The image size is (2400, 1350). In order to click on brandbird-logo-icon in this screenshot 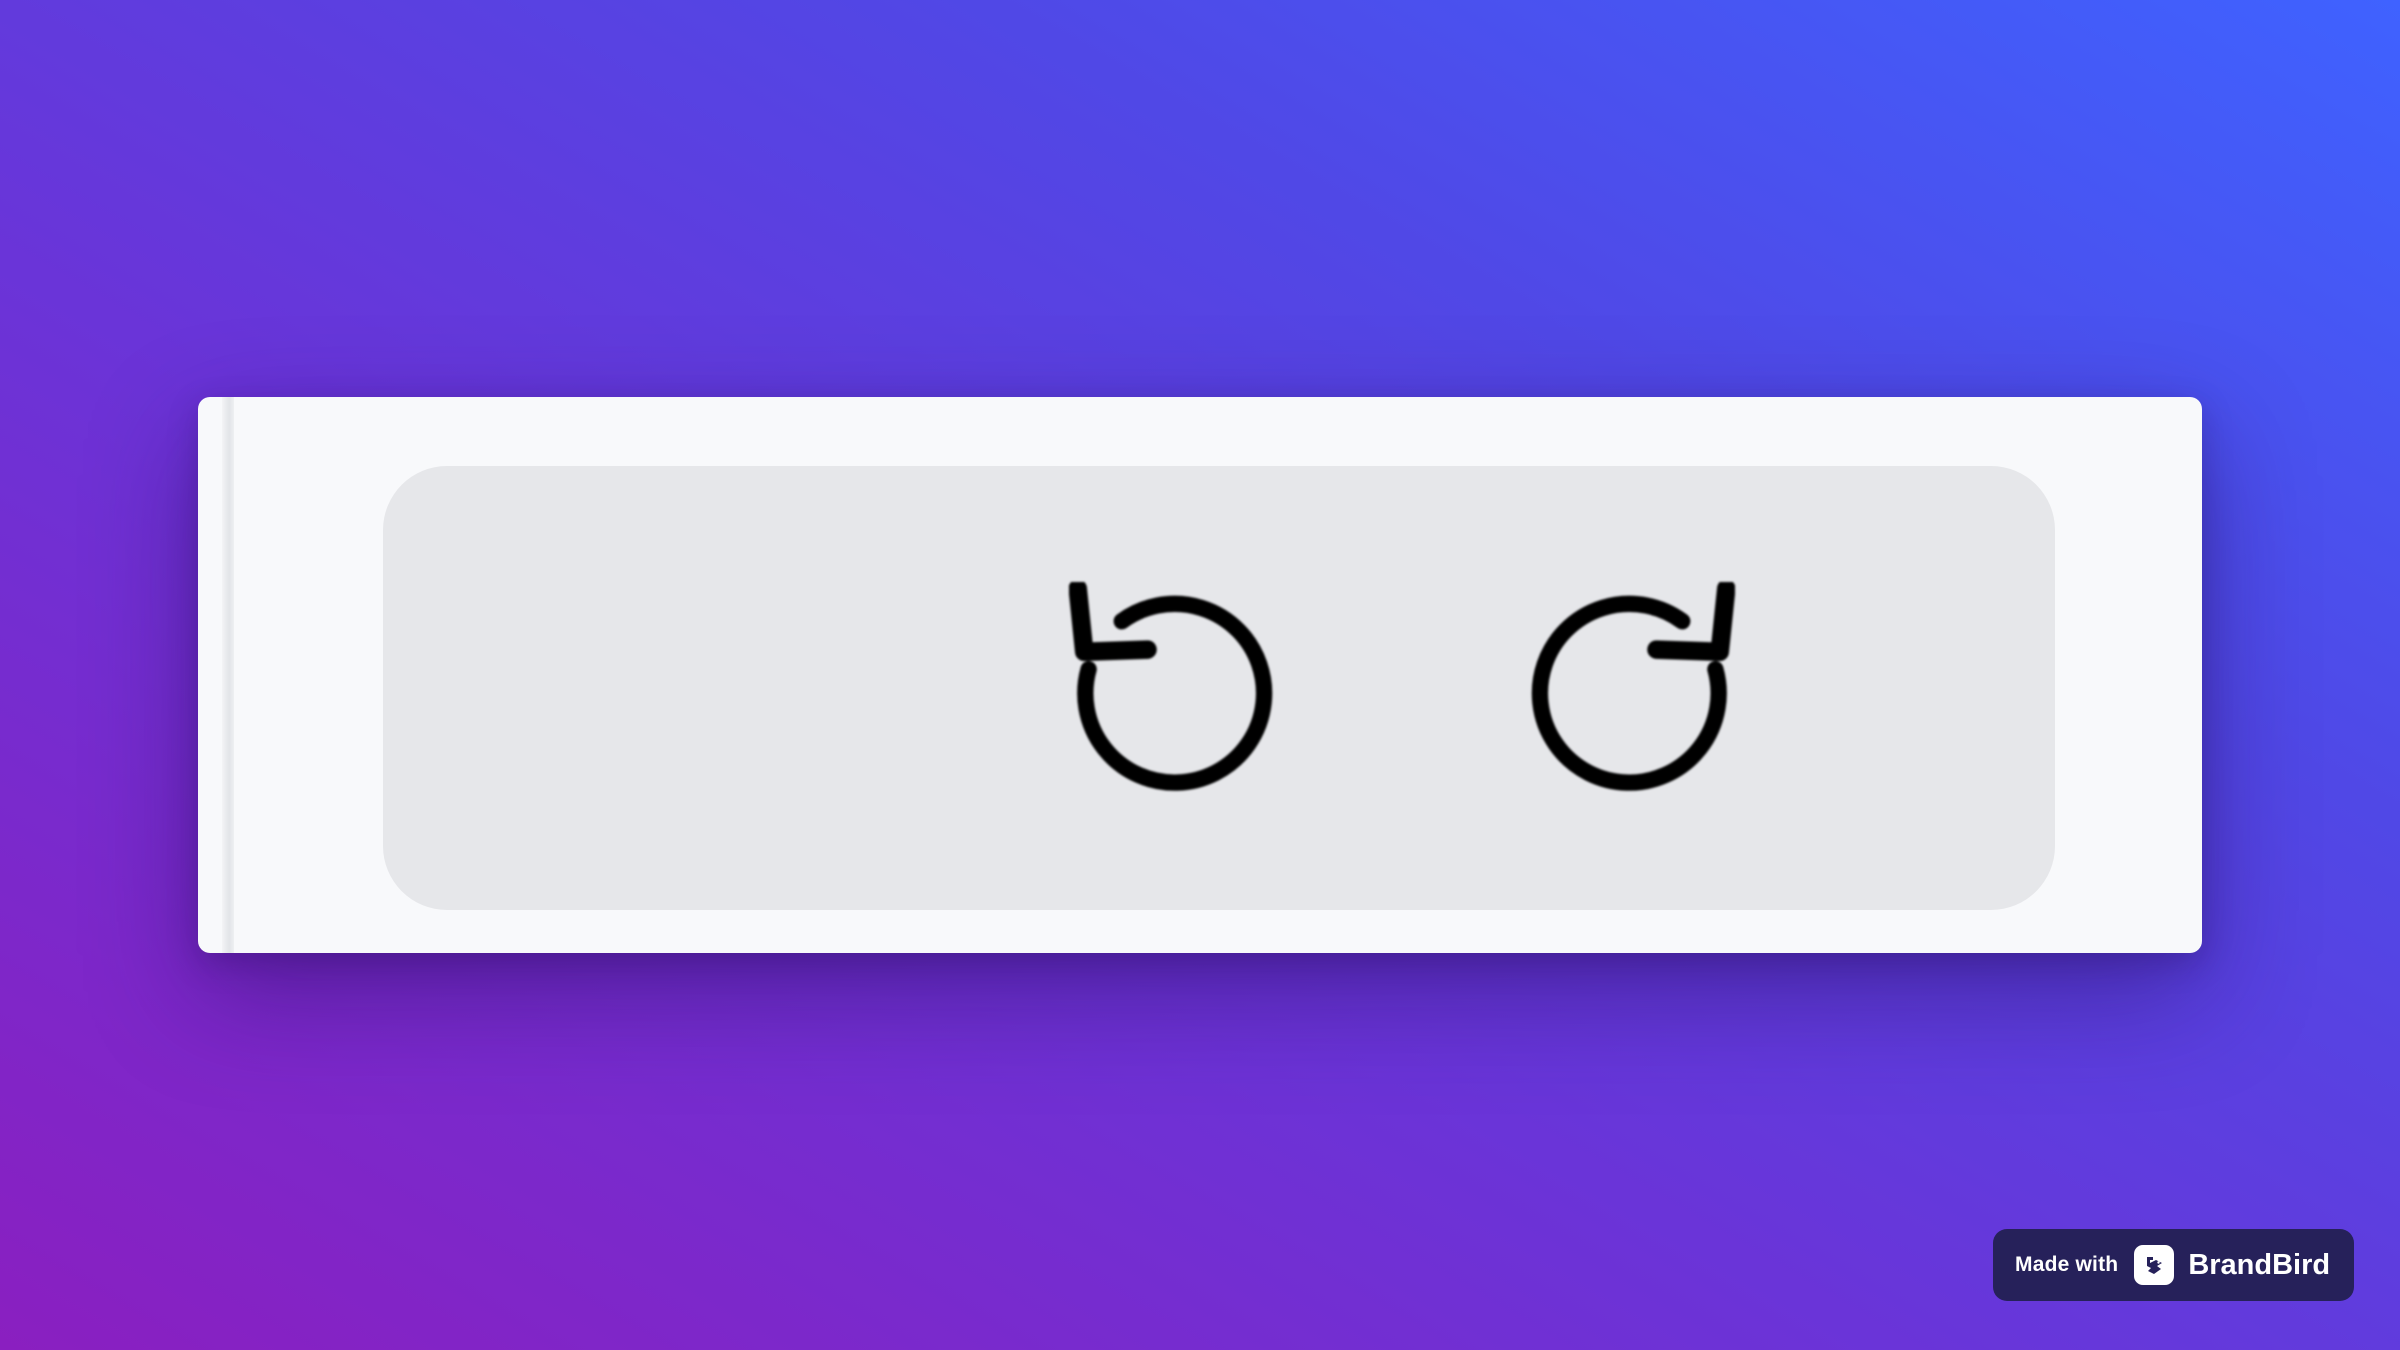, I will do `click(2154, 1265)`.